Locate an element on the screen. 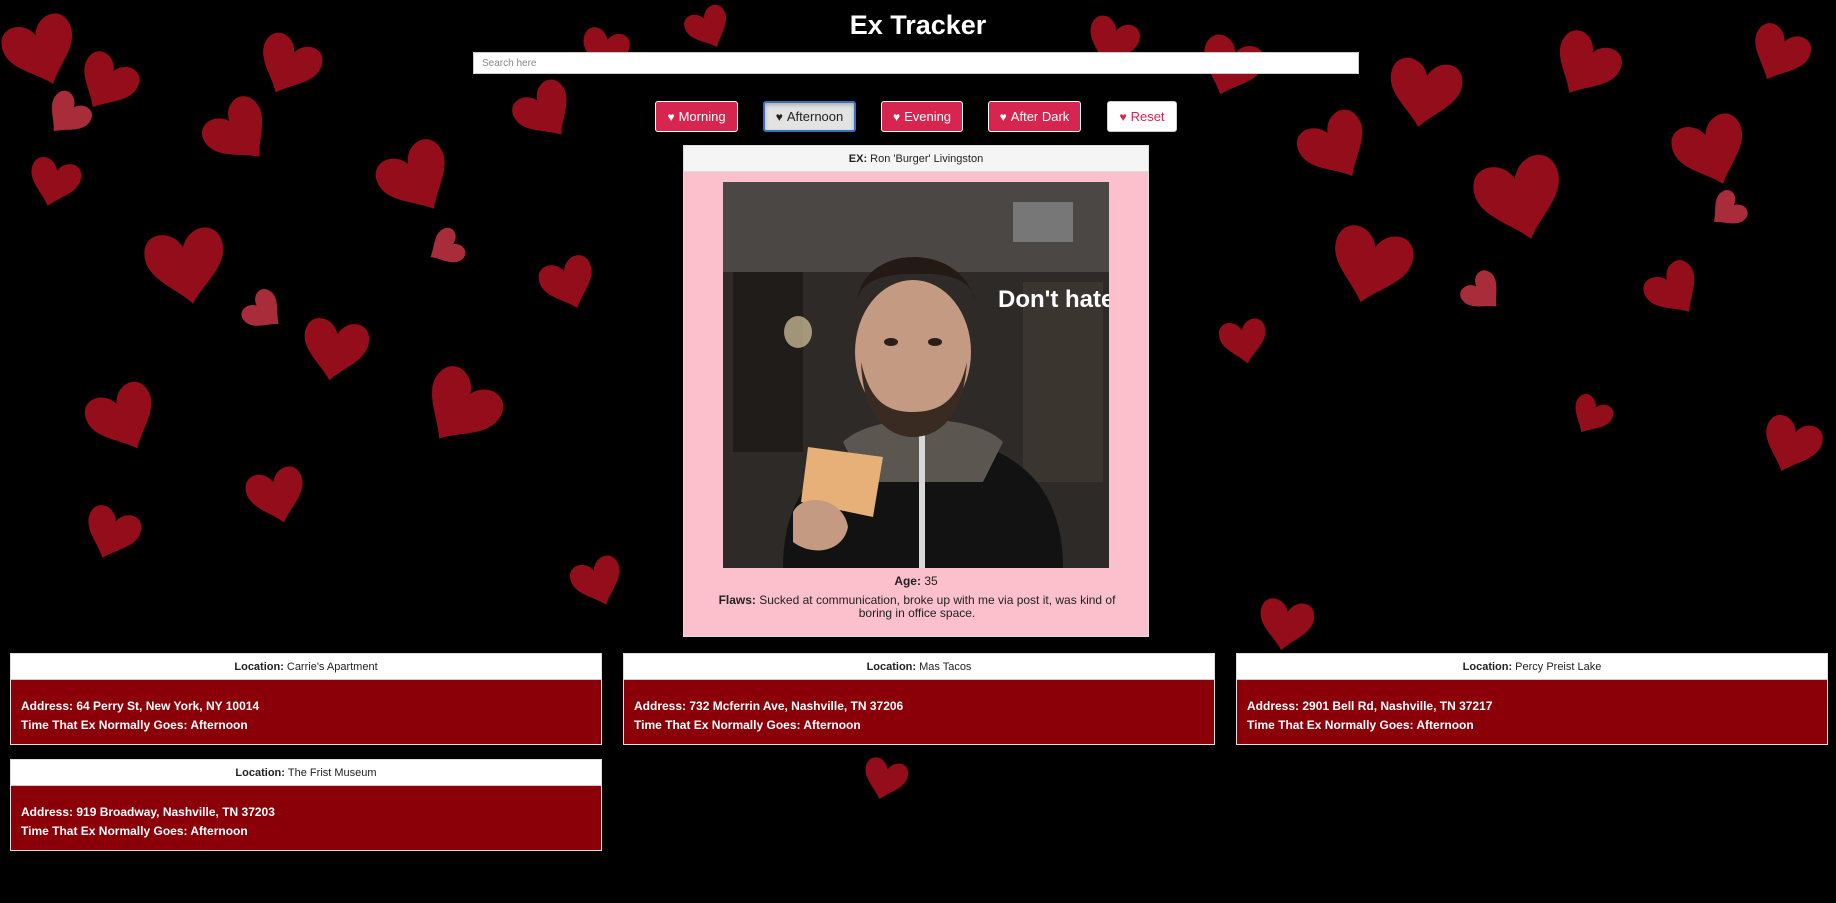  after-dark-button: ♥ After Dark is located at coordinates (1034, 116).